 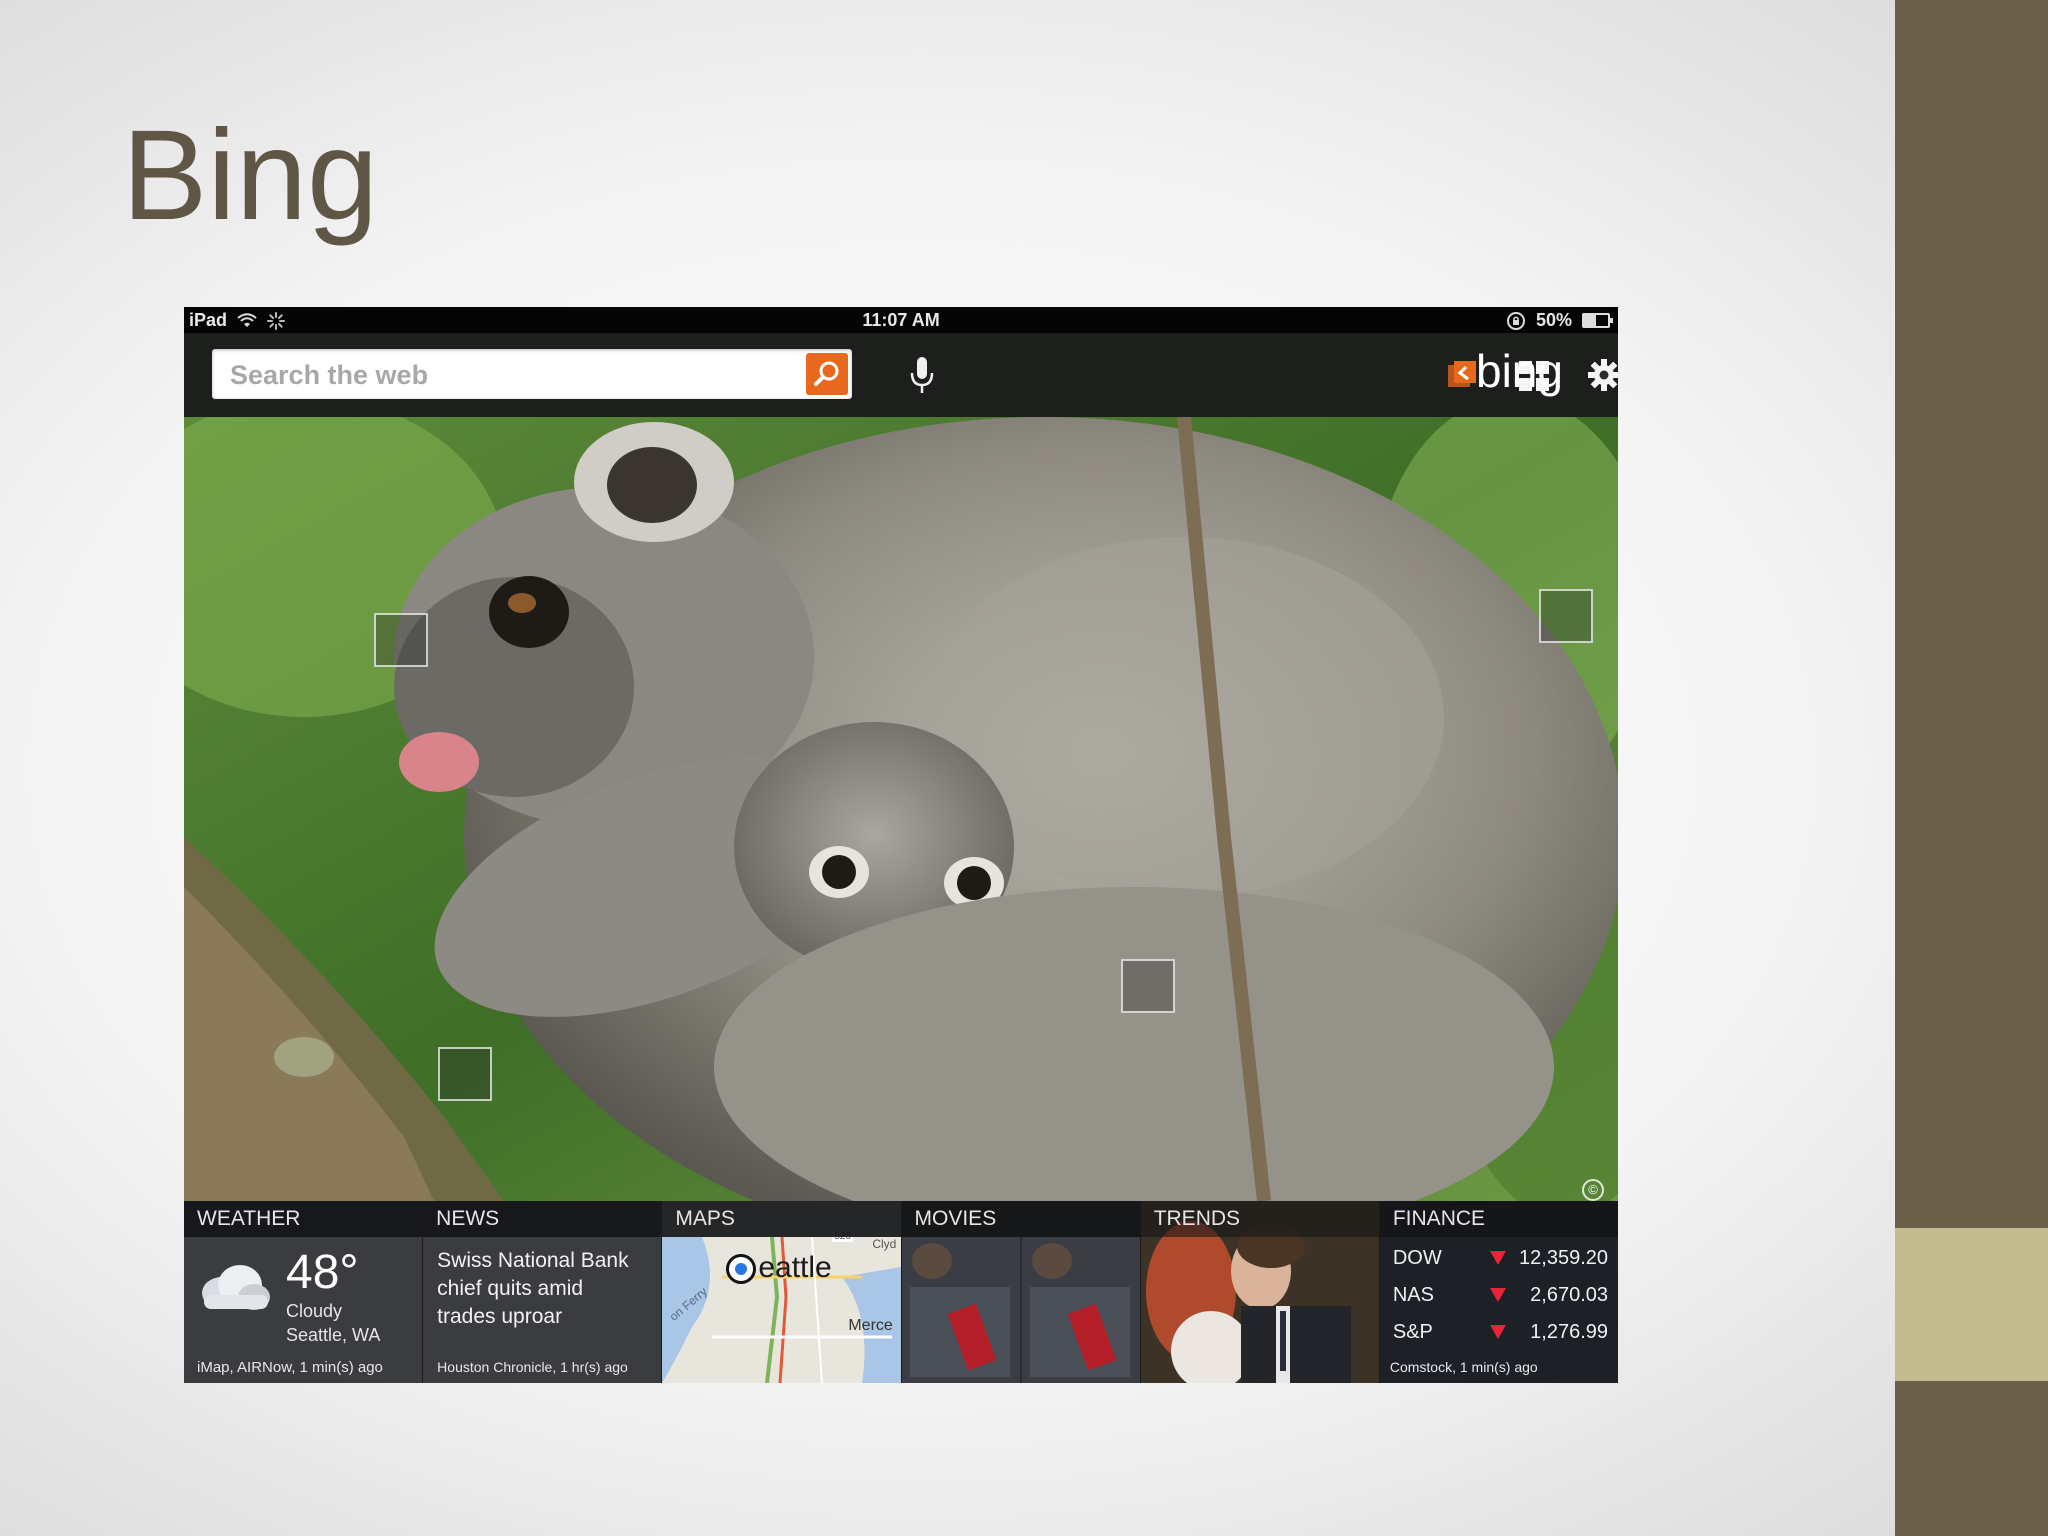 What do you see at coordinates (1417, 1258) in the screenshot?
I see `finance-row-name: DOW` at bounding box center [1417, 1258].